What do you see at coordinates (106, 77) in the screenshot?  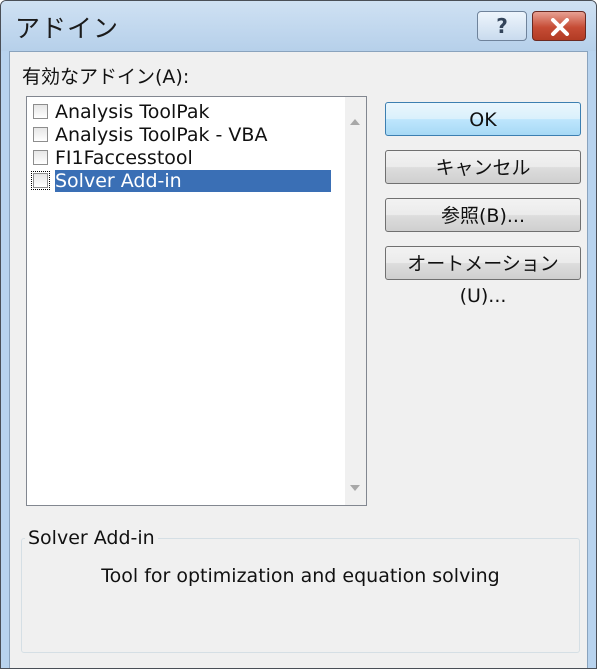 I see `addins-list-label: 有効なアドイン(A):` at bounding box center [106, 77].